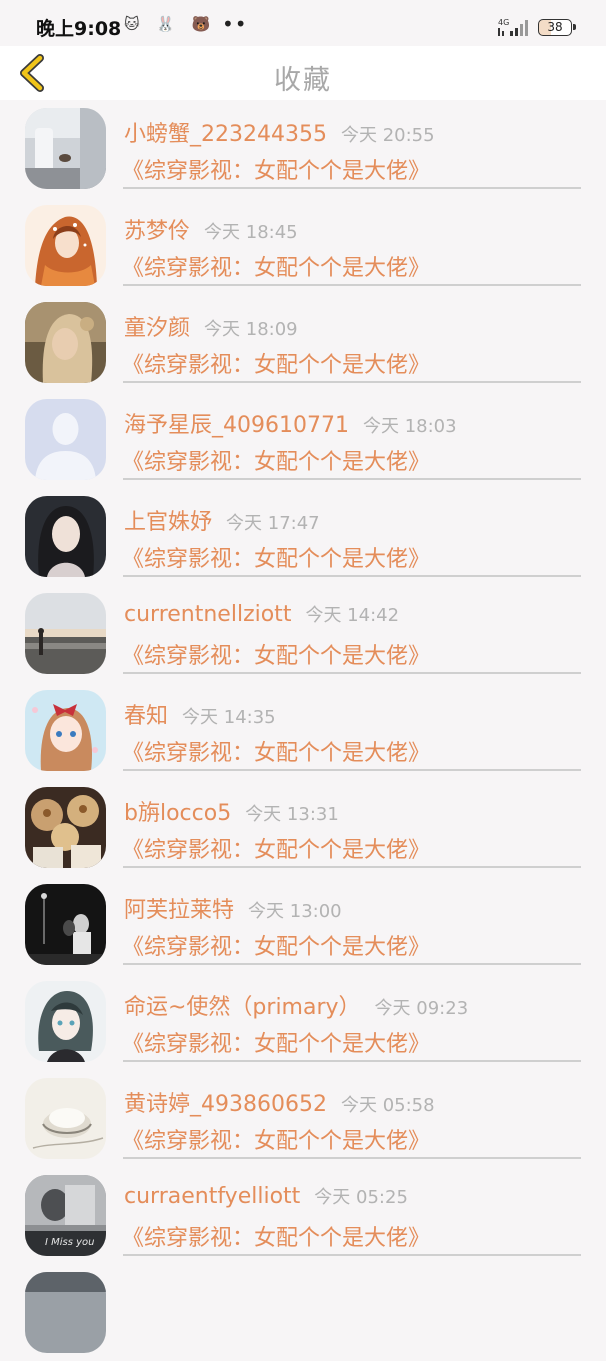  What do you see at coordinates (179, 910) in the screenshot?
I see `username: 阿芙拉莱特` at bounding box center [179, 910].